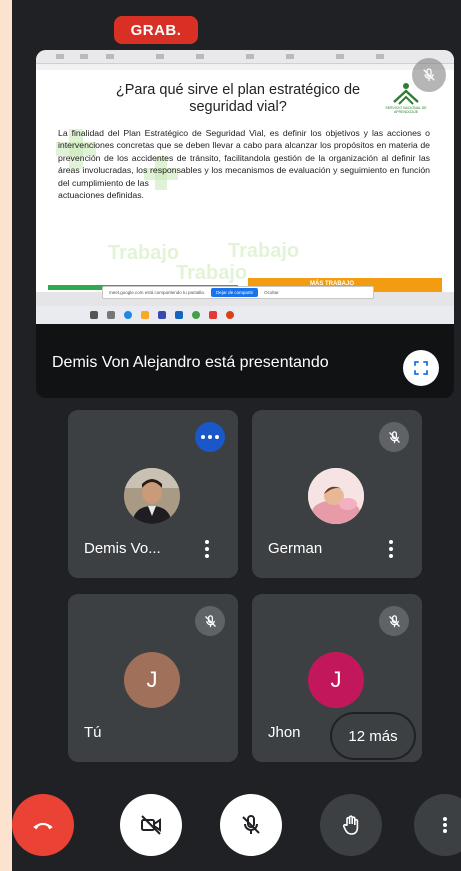 This screenshot has height=871, width=461. I want to click on more-vert-icon, so click(445, 825).